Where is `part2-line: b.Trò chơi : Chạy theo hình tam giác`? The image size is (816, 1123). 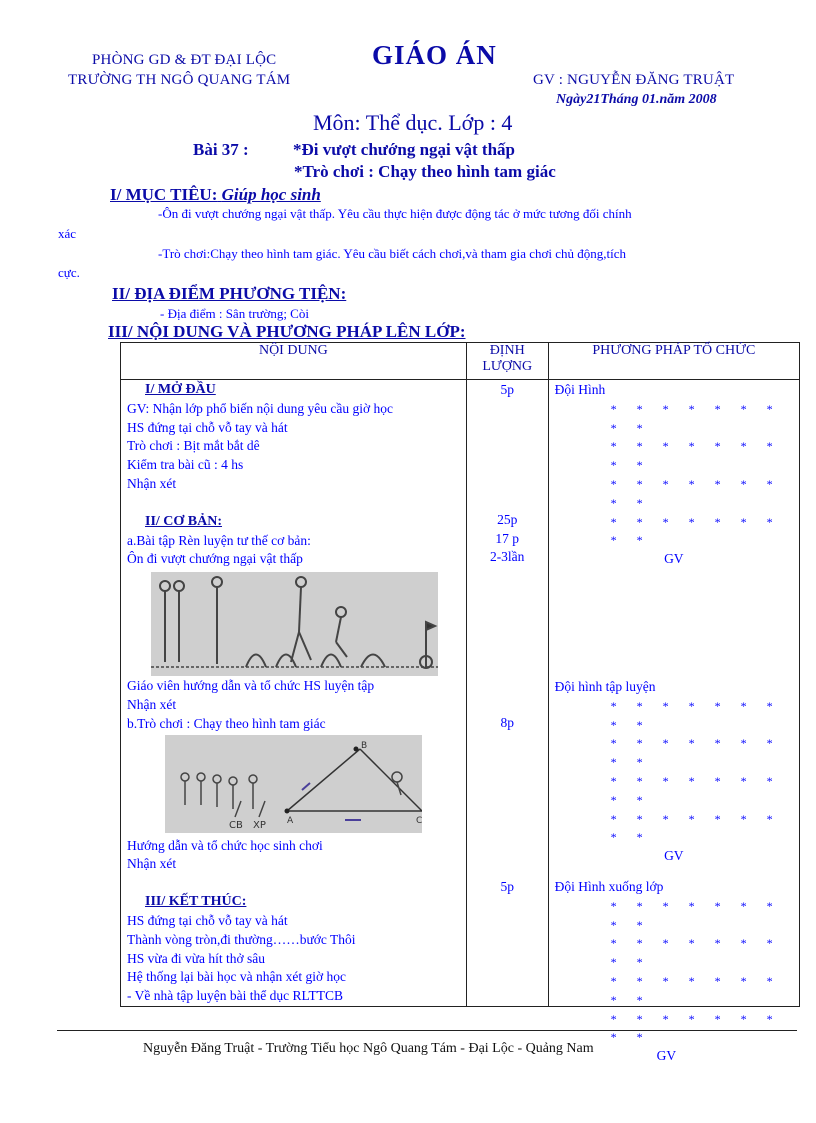
part2-line: b.Trò chơi : Chạy theo hình tam giác is located at coordinates (226, 723).